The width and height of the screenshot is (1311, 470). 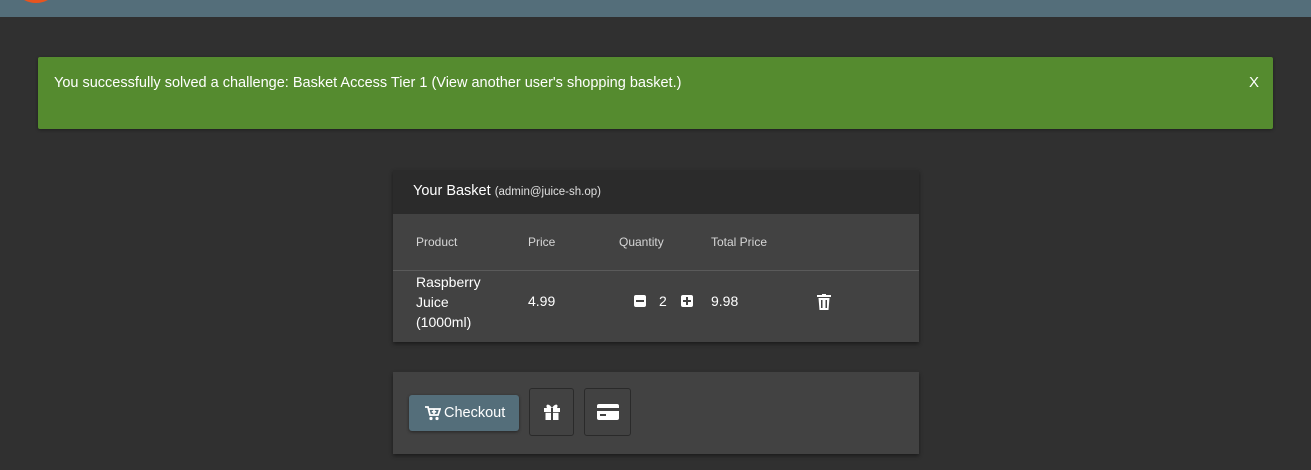 What do you see at coordinates (1254, 82) in the screenshot?
I see `notification-close-button: X` at bounding box center [1254, 82].